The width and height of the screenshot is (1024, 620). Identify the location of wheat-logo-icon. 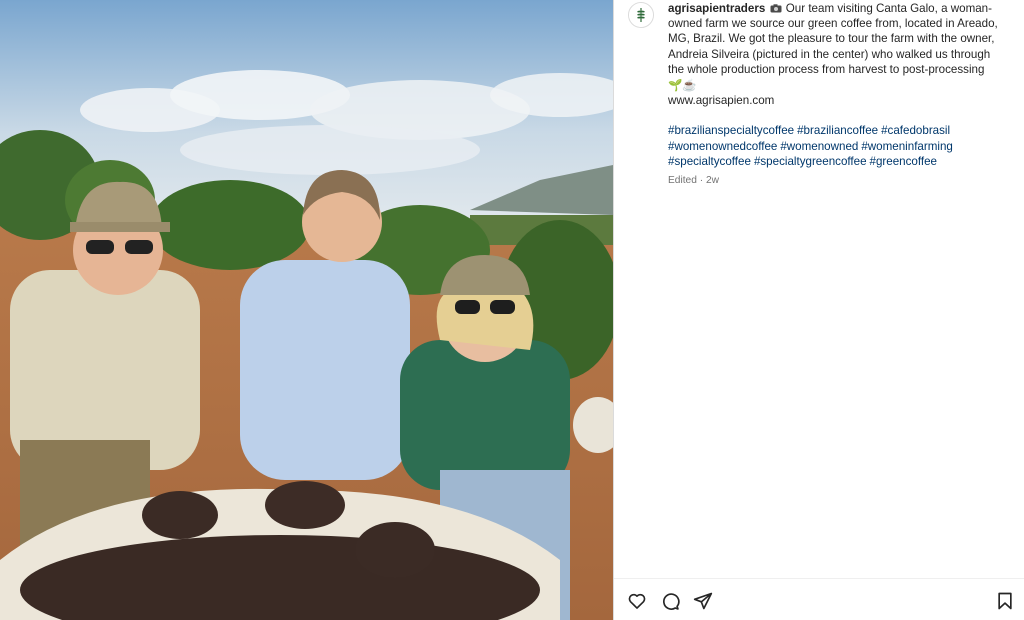
(641, 15).